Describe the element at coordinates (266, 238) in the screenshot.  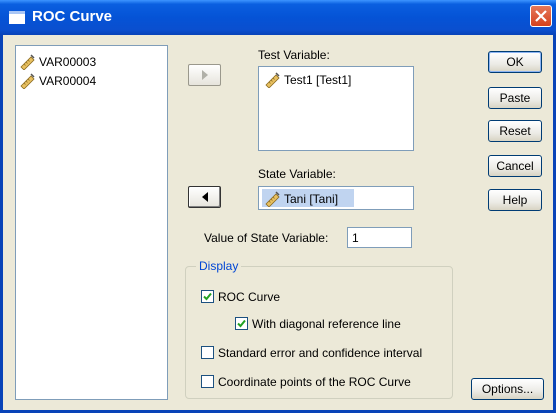
I see `state-value-label: Value of State Variable:` at that location.